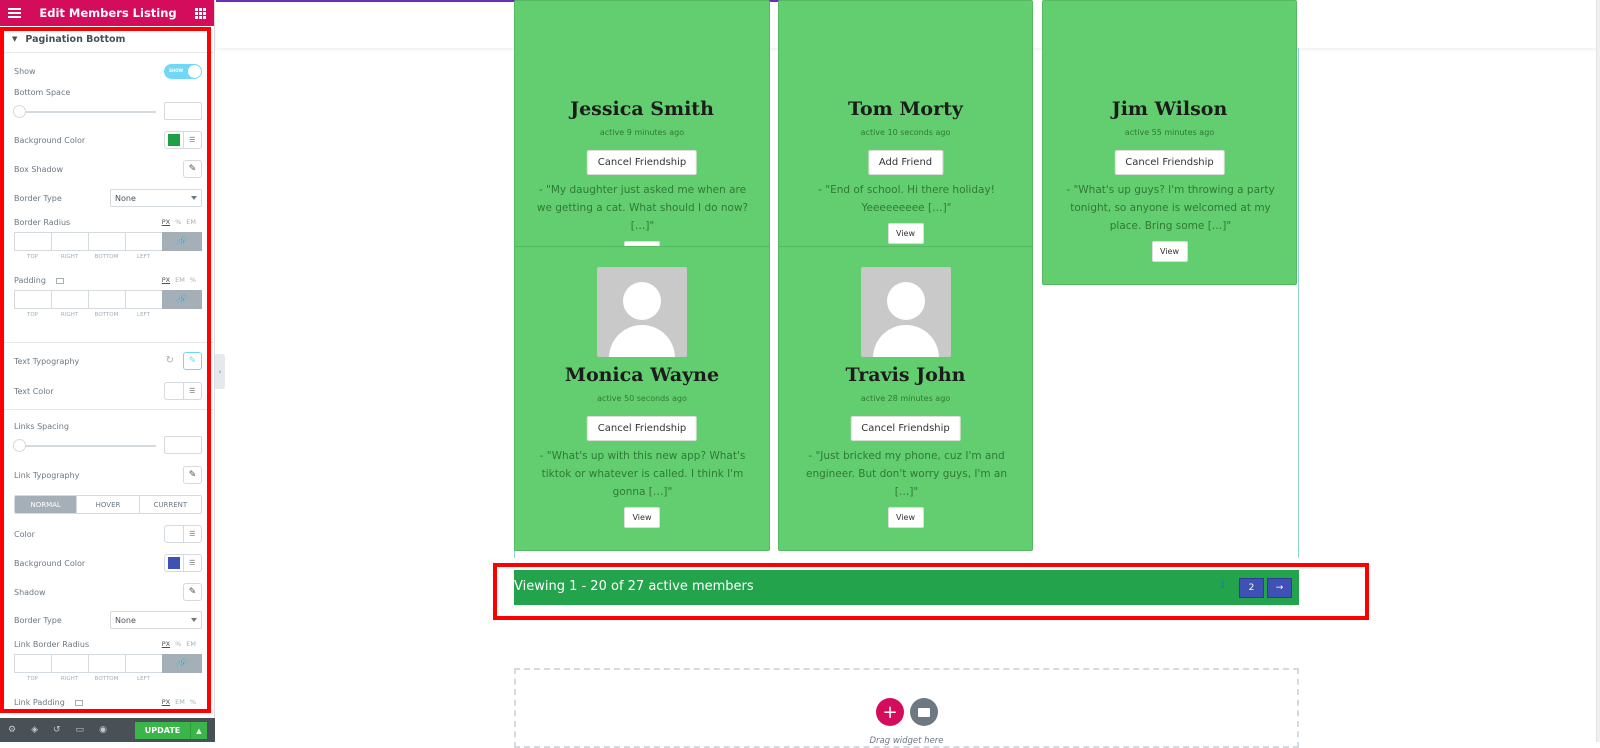 This screenshot has width=1600, height=748. I want to click on member-name: Jessica Smith, so click(642, 109).